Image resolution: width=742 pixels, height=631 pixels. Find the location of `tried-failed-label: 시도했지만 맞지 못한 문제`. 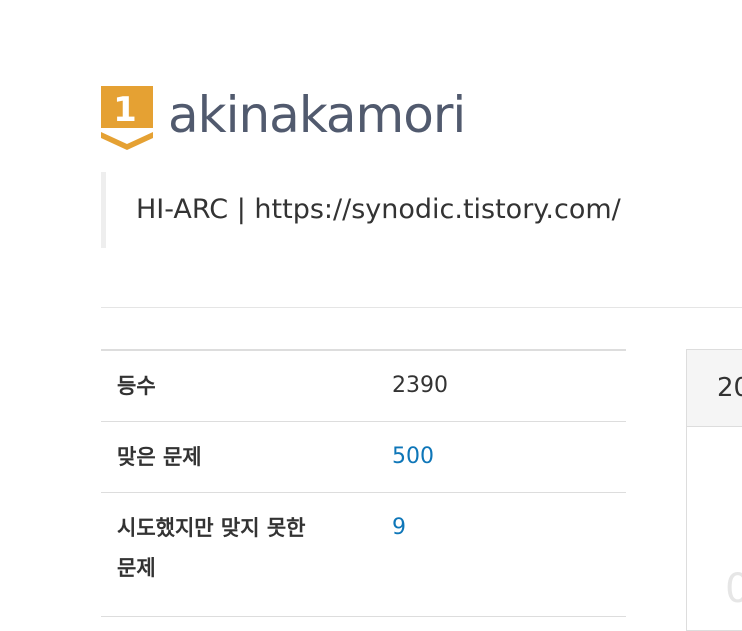

tried-failed-label: 시도했지만 맞지 못한 문제 is located at coordinates (246, 555).